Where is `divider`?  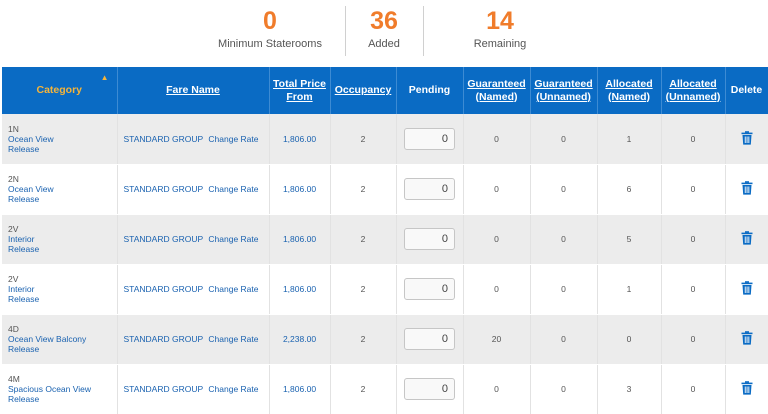
divider is located at coordinates (423, 31).